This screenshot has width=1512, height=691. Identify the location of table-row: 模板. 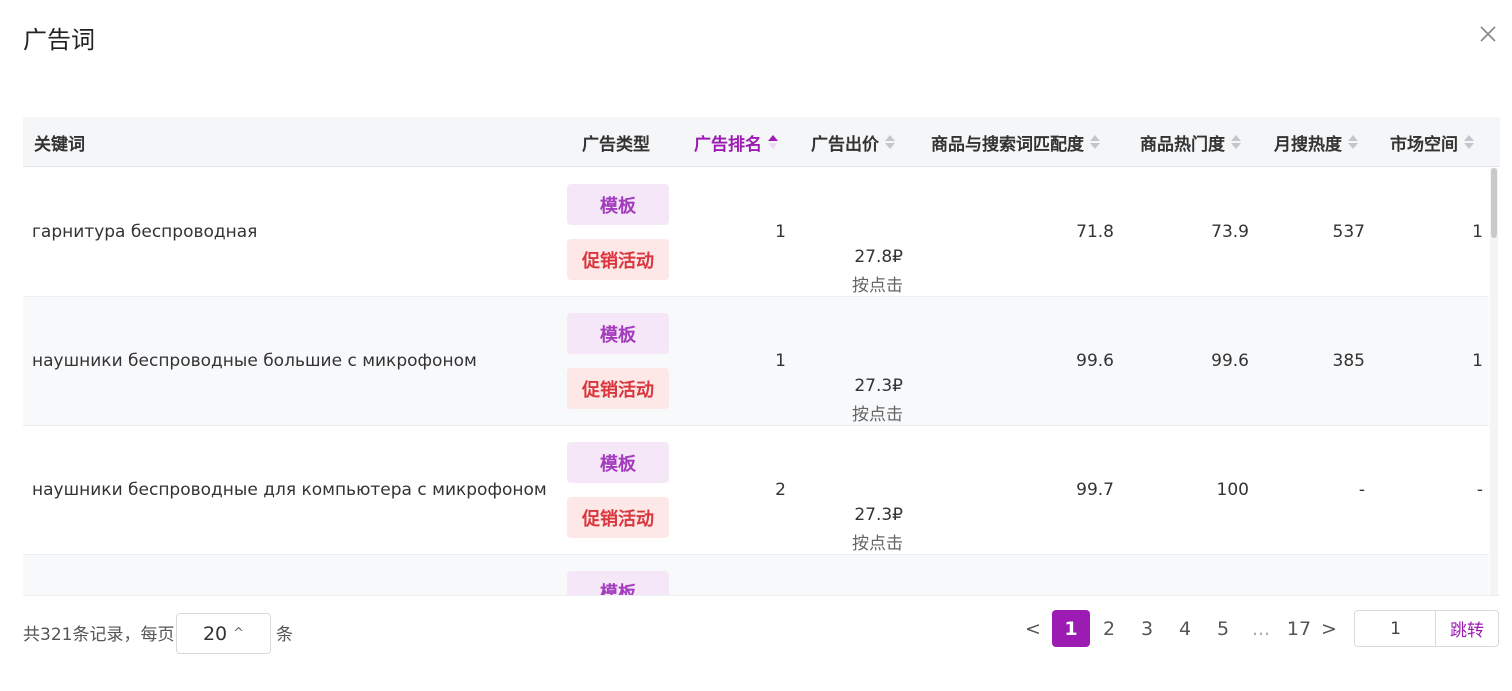
(756, 575).